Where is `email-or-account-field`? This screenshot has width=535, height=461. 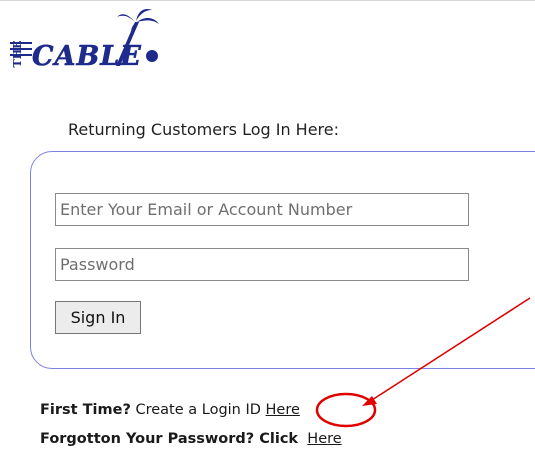
email-or-account-field is located at coordinates (262, 209).